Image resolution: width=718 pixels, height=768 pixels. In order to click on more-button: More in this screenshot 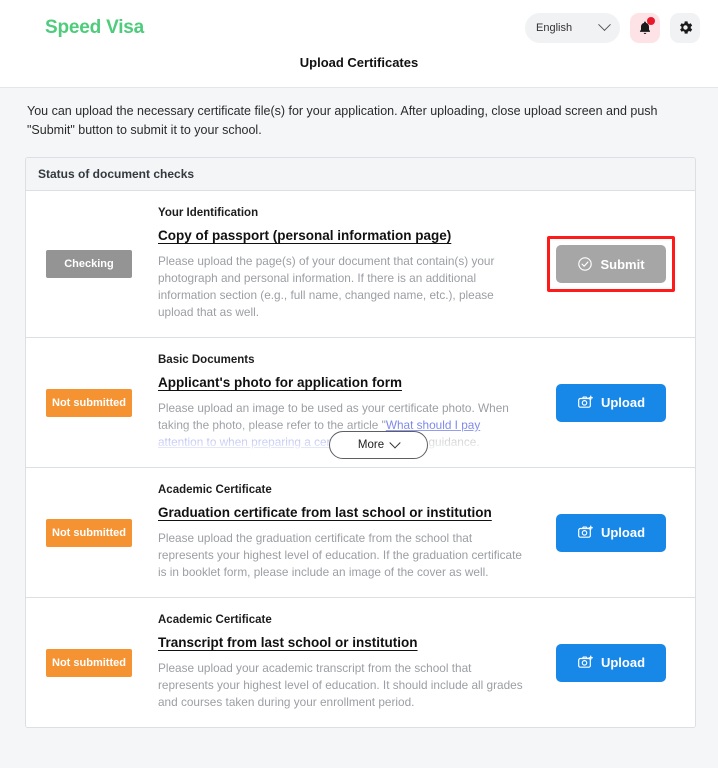, I will do `click(378, 445)`.